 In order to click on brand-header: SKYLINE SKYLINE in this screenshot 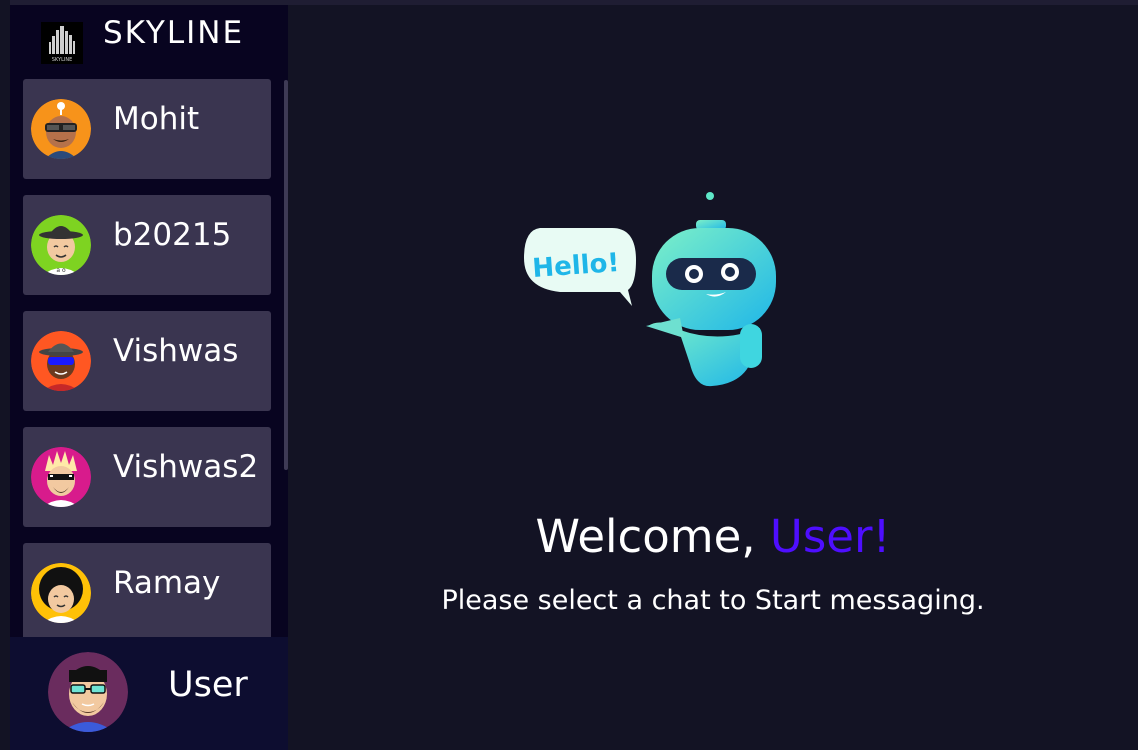, I will do `click(149, 40)`.